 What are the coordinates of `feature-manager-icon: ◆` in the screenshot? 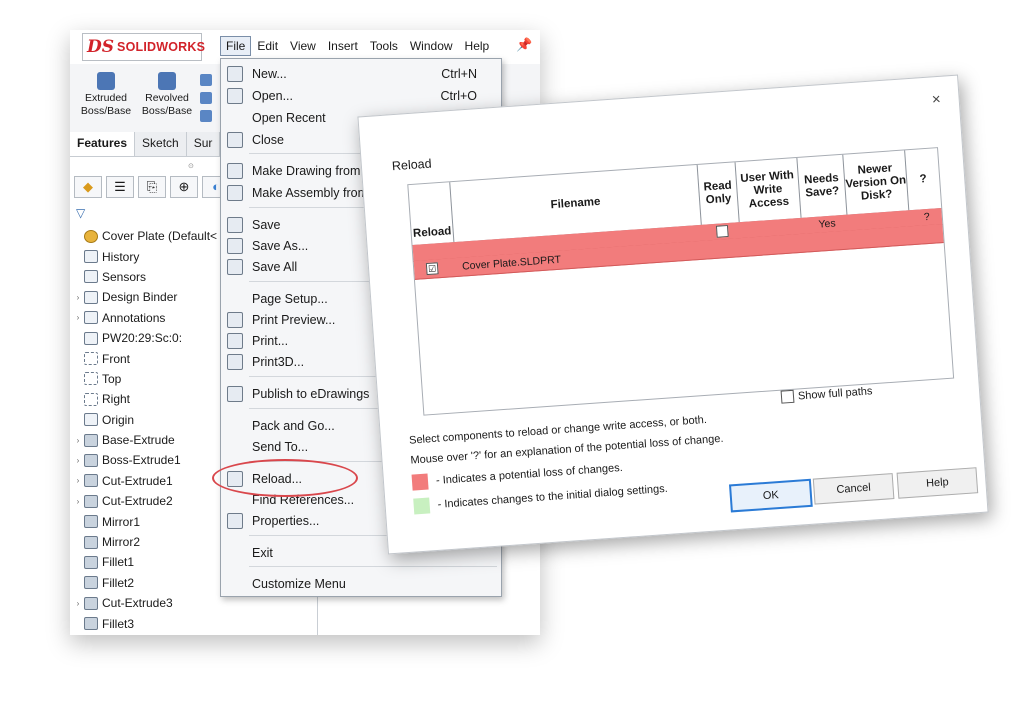 It's located at (88, 187).